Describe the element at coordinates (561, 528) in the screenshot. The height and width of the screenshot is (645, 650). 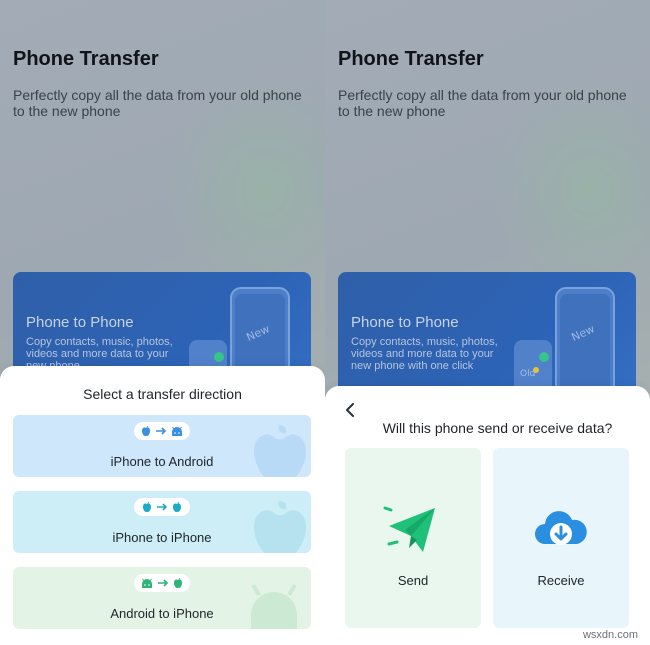
I see `receive-cloud-download-icon` at that location.